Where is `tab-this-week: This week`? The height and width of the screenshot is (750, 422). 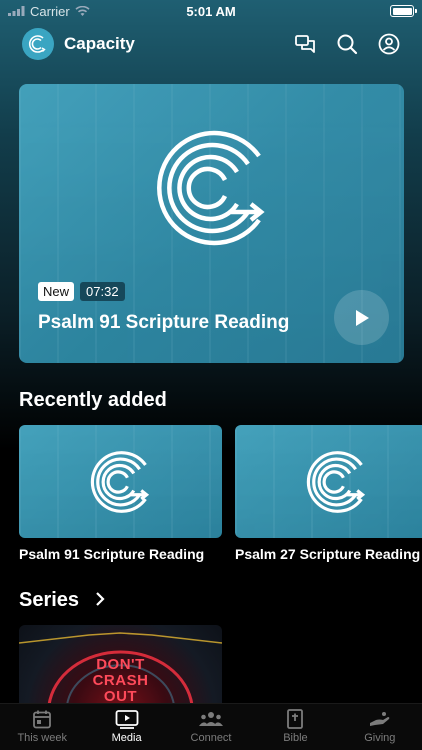 tab-this-week: This week is located at coordinates (42, 727).